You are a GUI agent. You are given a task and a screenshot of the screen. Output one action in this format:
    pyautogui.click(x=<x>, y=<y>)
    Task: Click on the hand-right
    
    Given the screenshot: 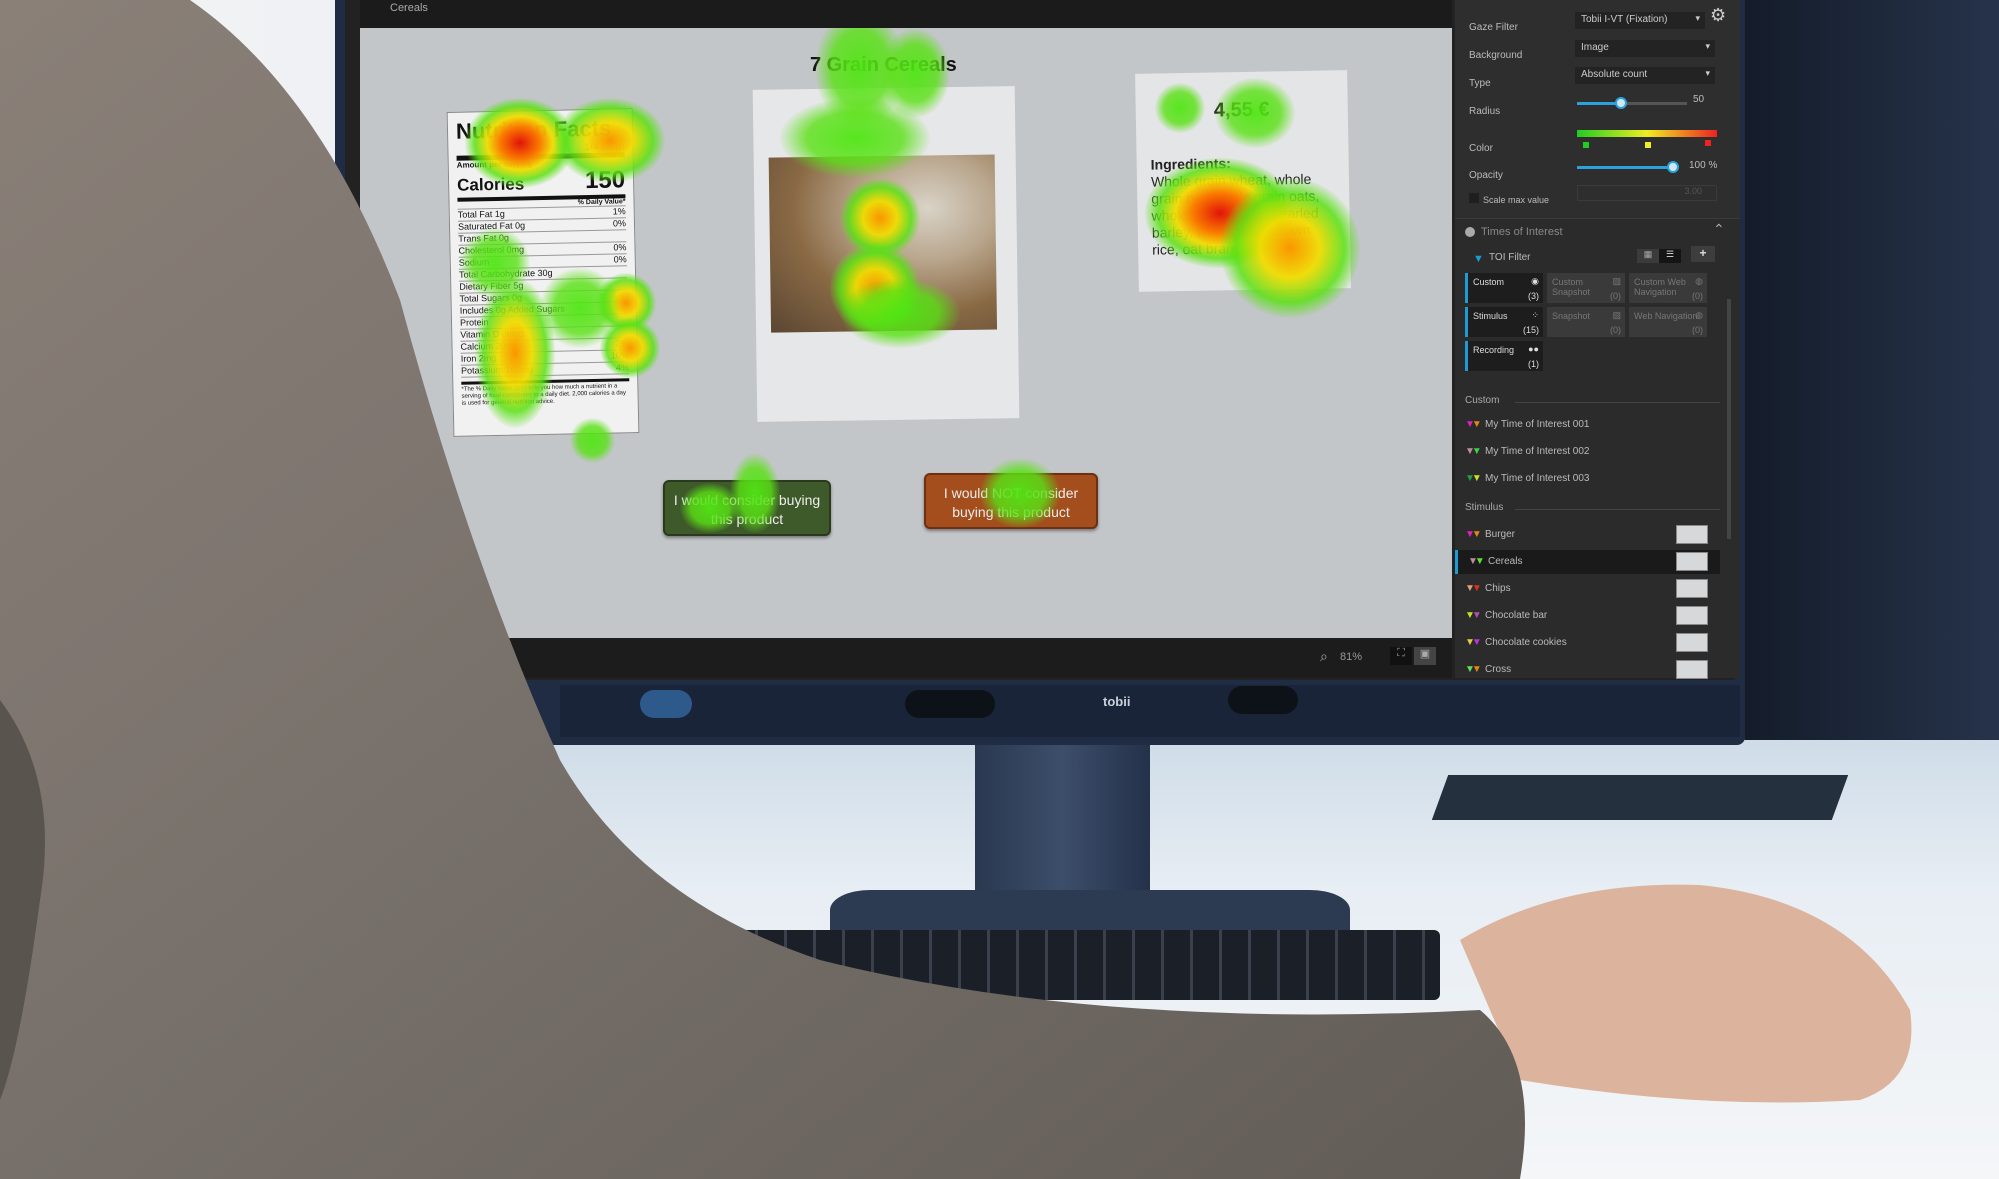 What is the action you would take?
    pyautogui.click(x=1686, y=993)
    